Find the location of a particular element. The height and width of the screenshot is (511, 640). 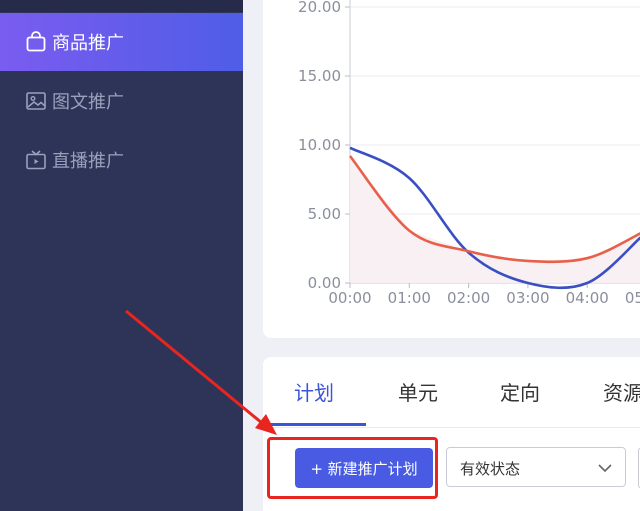

x-tick-label: 00:00 is located at coordinates (349, 298).